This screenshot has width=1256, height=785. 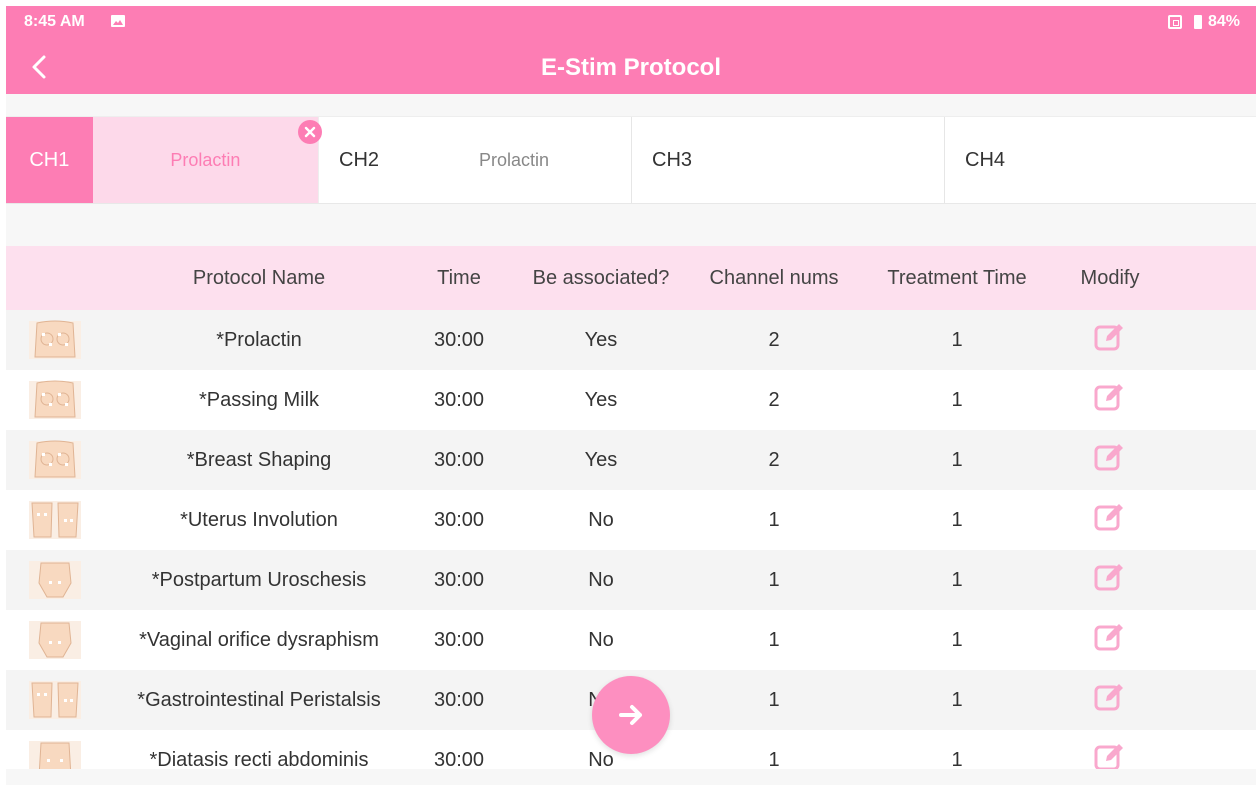 What do you see at coordinates (259, 639) in the screenshot?
I see `protocol-name: *Vaginal orifice dysraphism` at bounding box center [259, 639].